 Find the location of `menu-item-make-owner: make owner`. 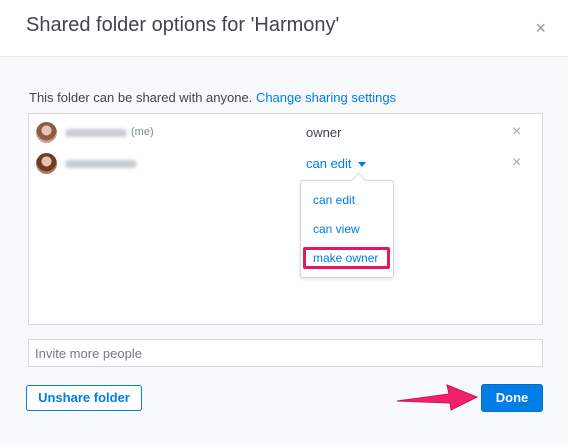

menu-item-make-owner: make owner is located at coordinates (345, 258).